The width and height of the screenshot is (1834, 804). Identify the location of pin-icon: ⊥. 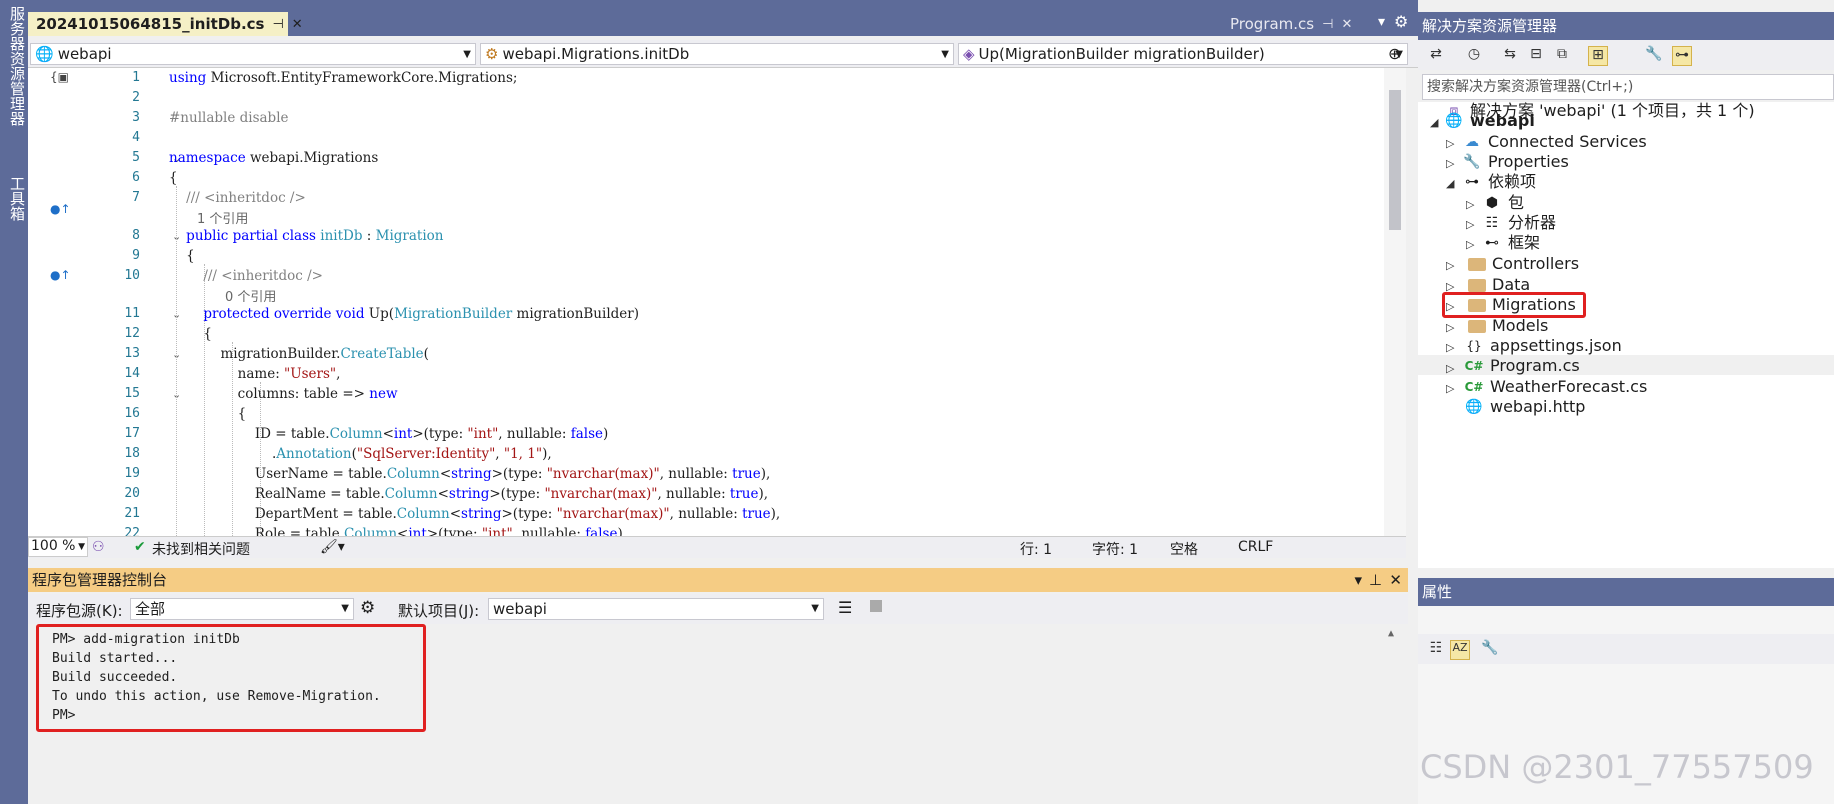
(1375, 580).